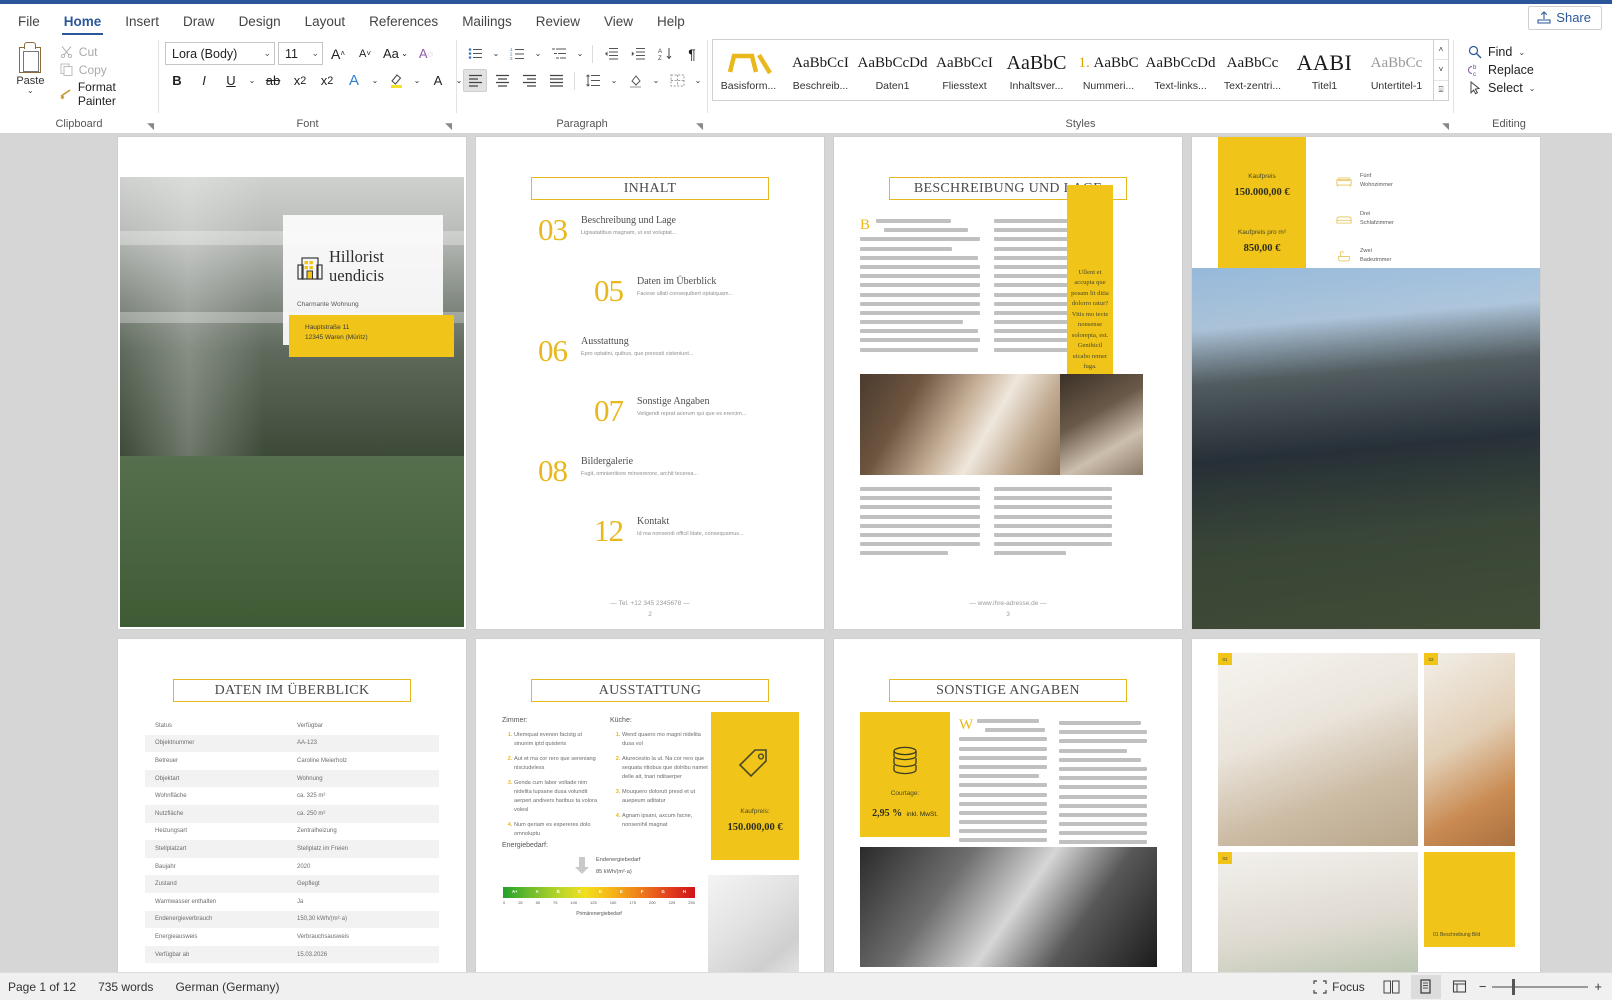 The image size is (1612, 1000). I want to click on style-item-fliesstext: AaBbCcI Fliesstext, so click(965, 70).